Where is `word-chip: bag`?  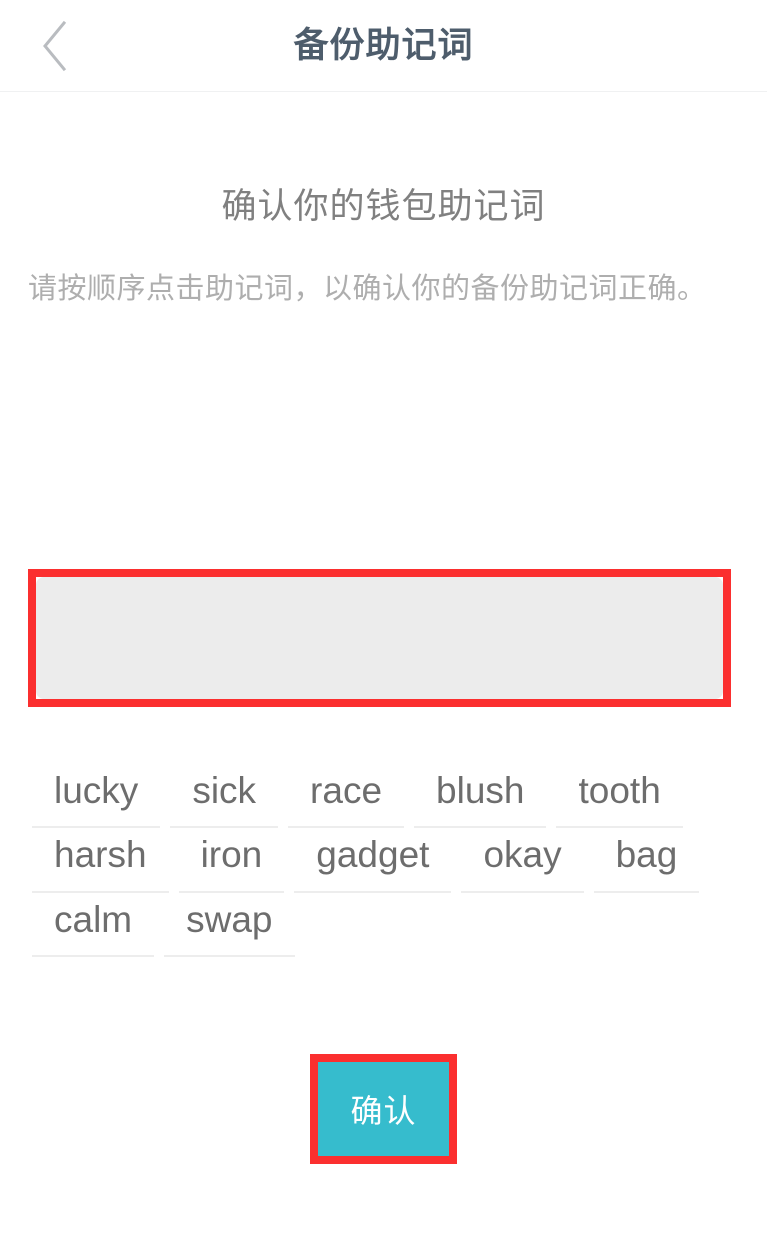
word-chip: bag is located at coordinates (646, 860).